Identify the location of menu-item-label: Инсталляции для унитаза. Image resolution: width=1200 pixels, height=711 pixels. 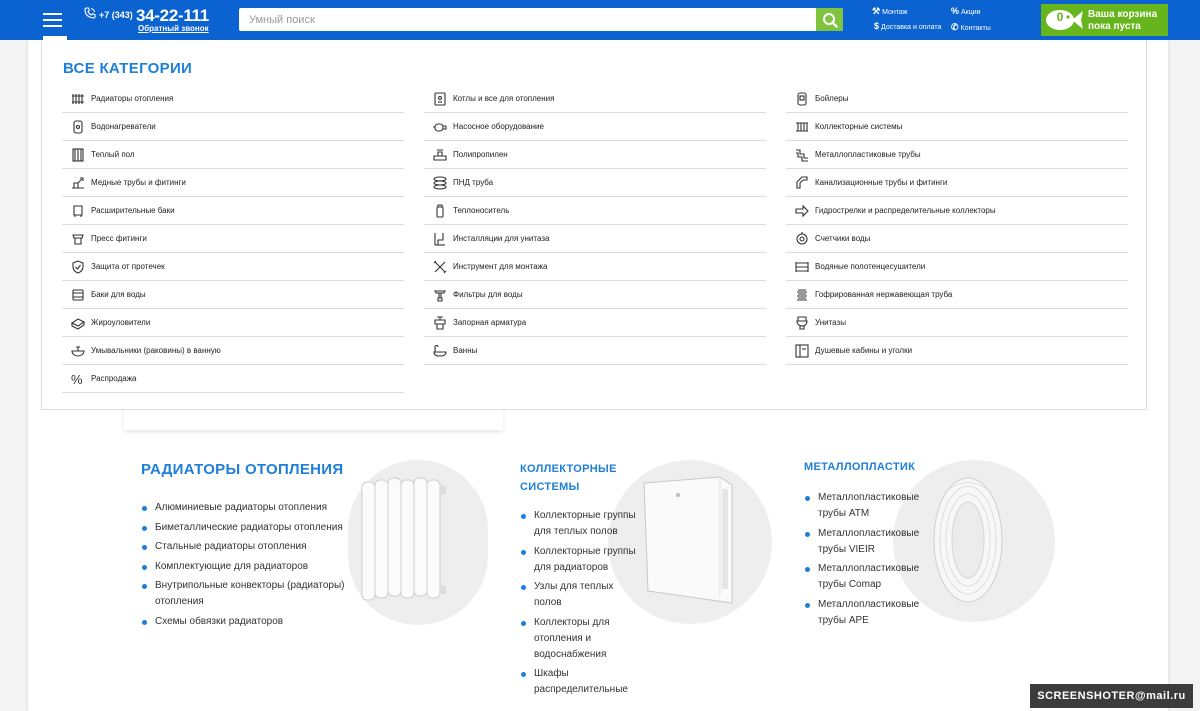
(501, 238).